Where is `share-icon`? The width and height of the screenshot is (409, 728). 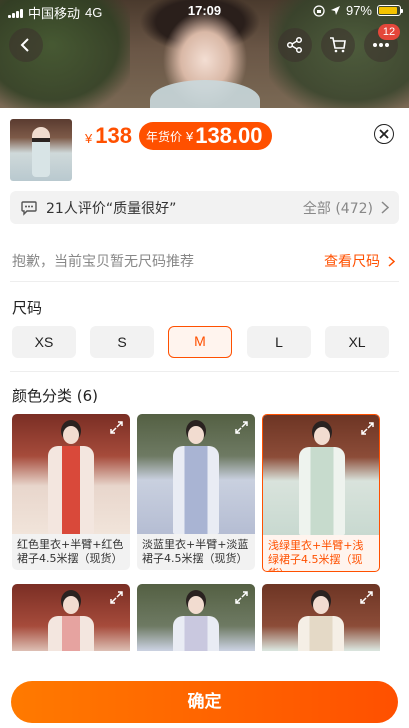
share-icon is located at coordinates (294, 45).